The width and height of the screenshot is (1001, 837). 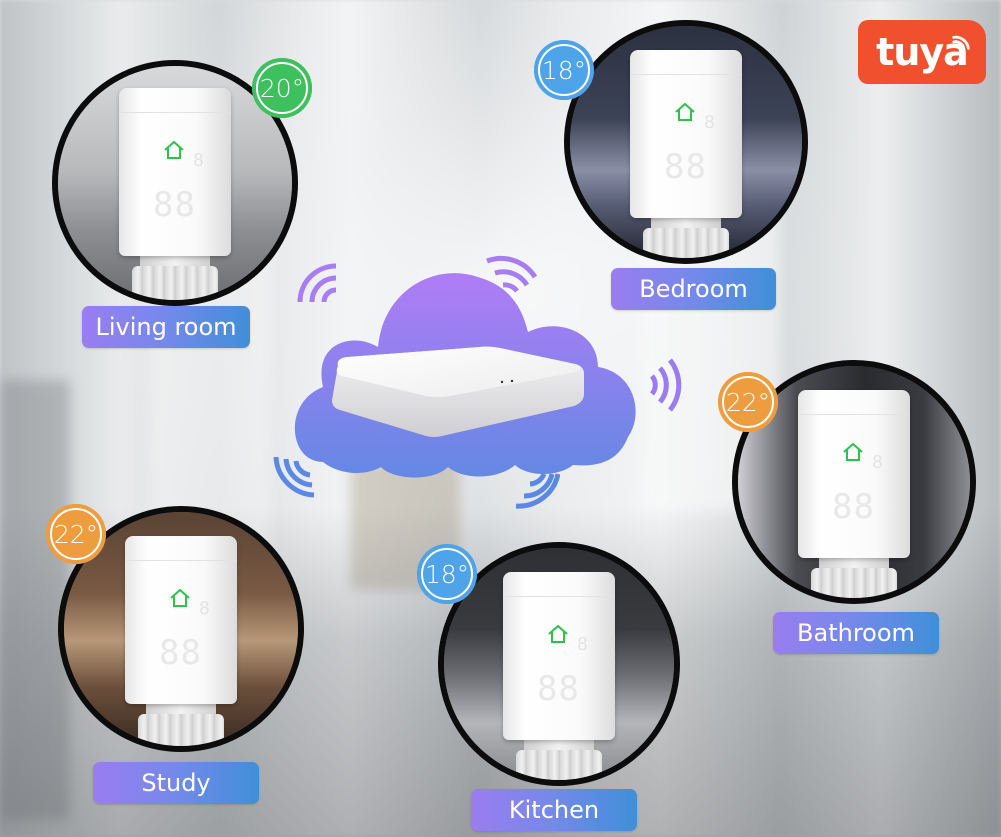 I want to click on temperature-value: 20°, so click(x=282, y=88).